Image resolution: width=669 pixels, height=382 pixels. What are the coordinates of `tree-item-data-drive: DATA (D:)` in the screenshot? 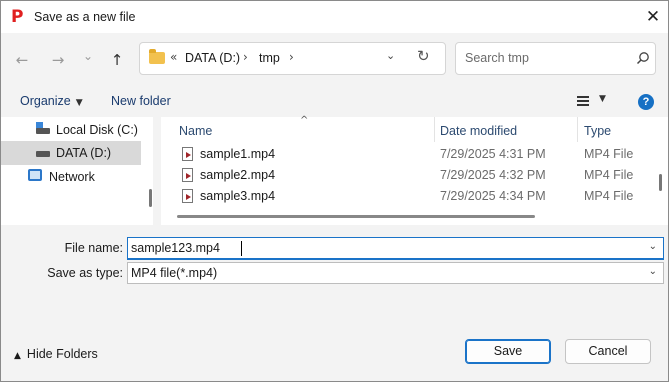 It's located at (71, 153).